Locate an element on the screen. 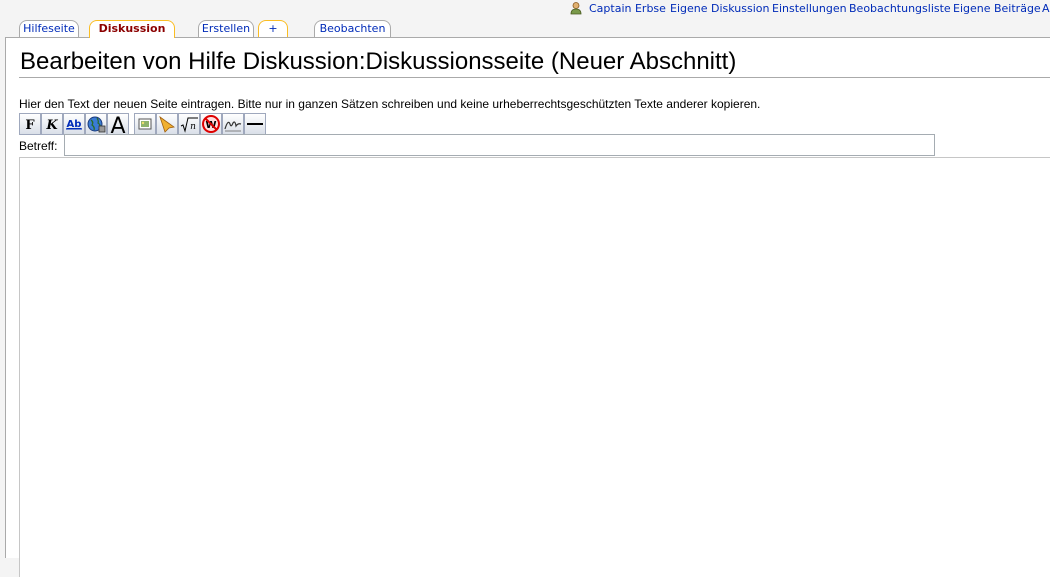  svg-text: W is located at coordinates (210, 125).